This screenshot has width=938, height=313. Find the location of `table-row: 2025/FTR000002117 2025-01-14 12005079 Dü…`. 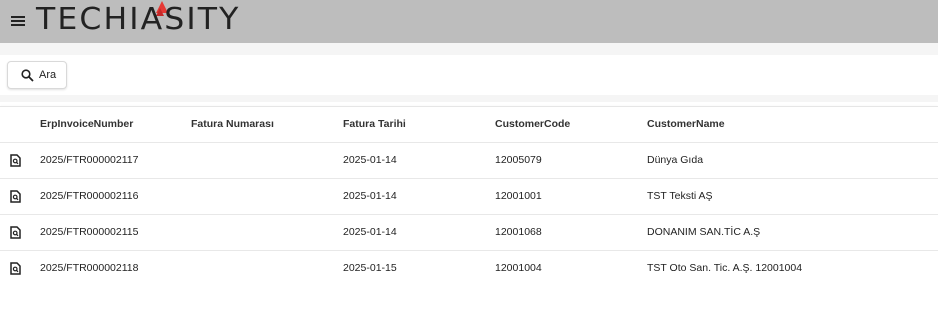

table-row: 2025/FTR000002117 2025-01-14 12005079 Dü… is located at coordinates (469, 161).